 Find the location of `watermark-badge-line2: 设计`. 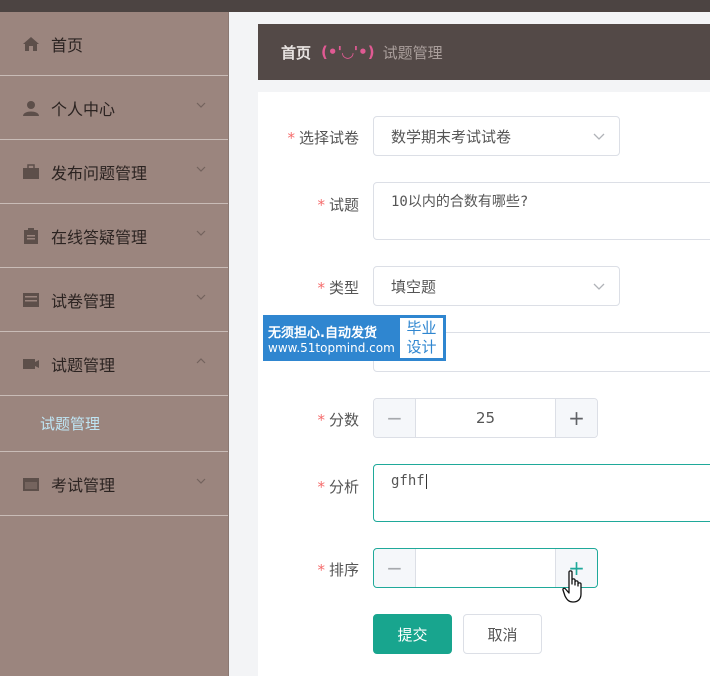

watermark-badge-line2: 设计 is located at coordinates (421, 347).